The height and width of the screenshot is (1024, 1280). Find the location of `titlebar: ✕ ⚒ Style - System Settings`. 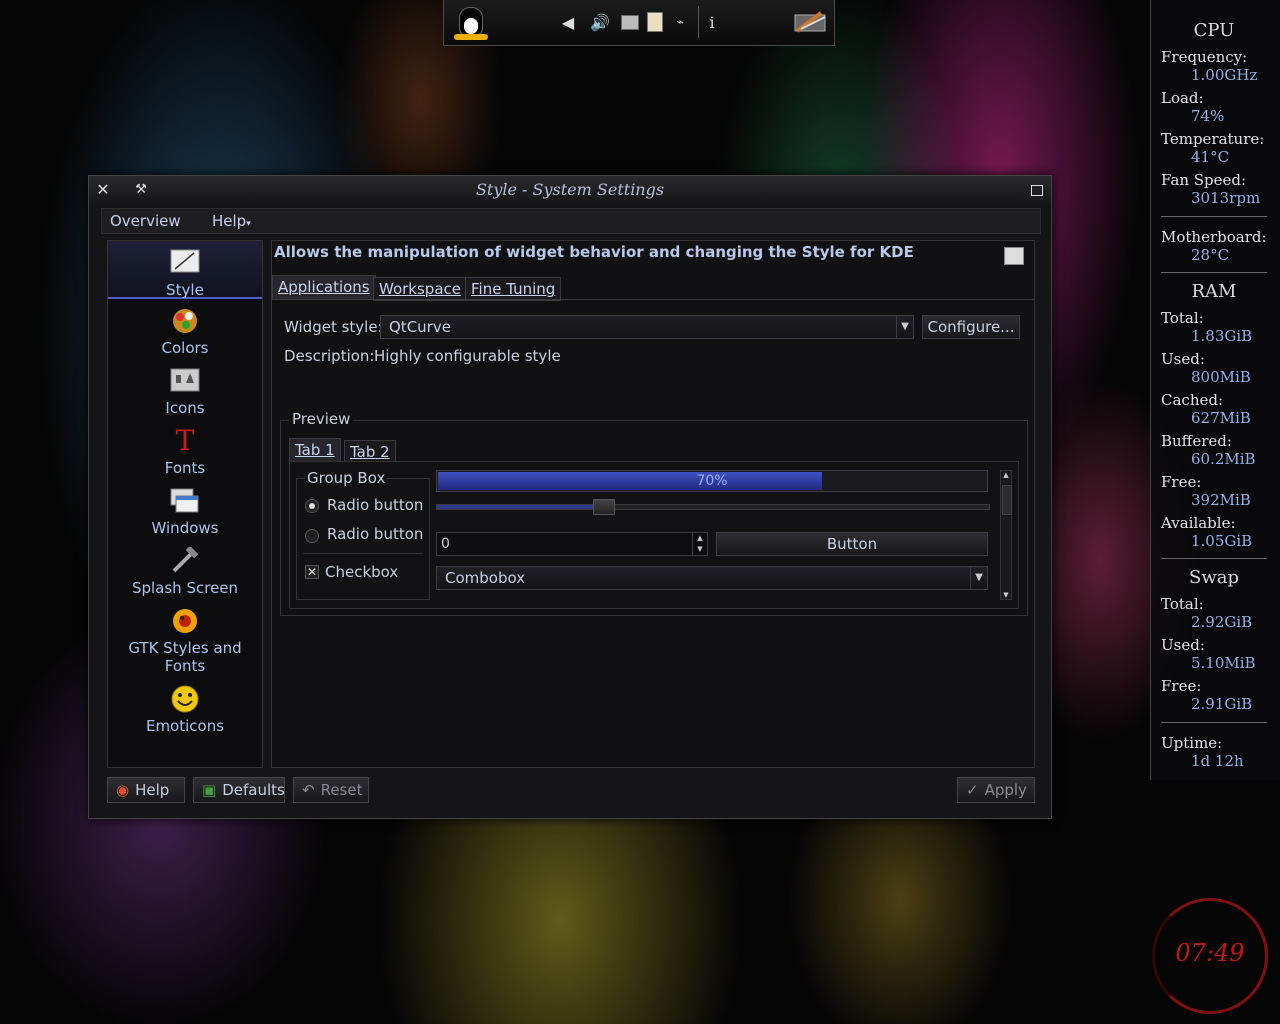

titlebar: ✕ ⚒ Style - System Settings is located at coordinates (570, 190).